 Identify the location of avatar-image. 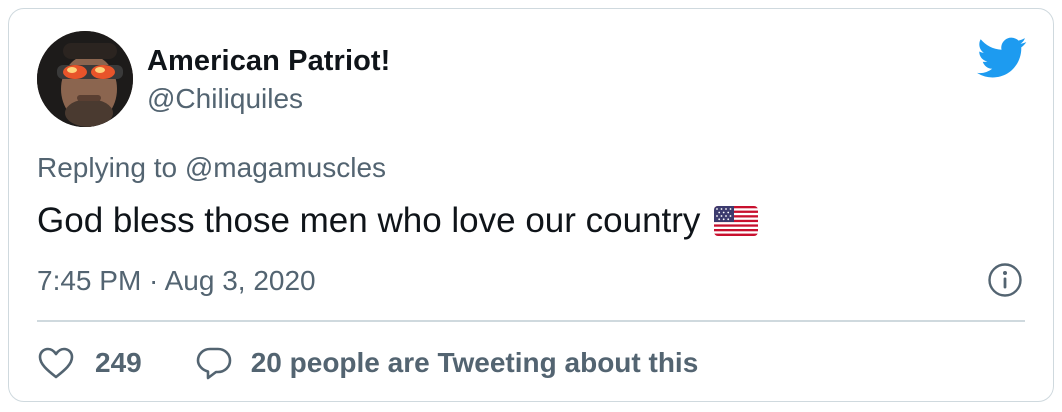
(85, 79).